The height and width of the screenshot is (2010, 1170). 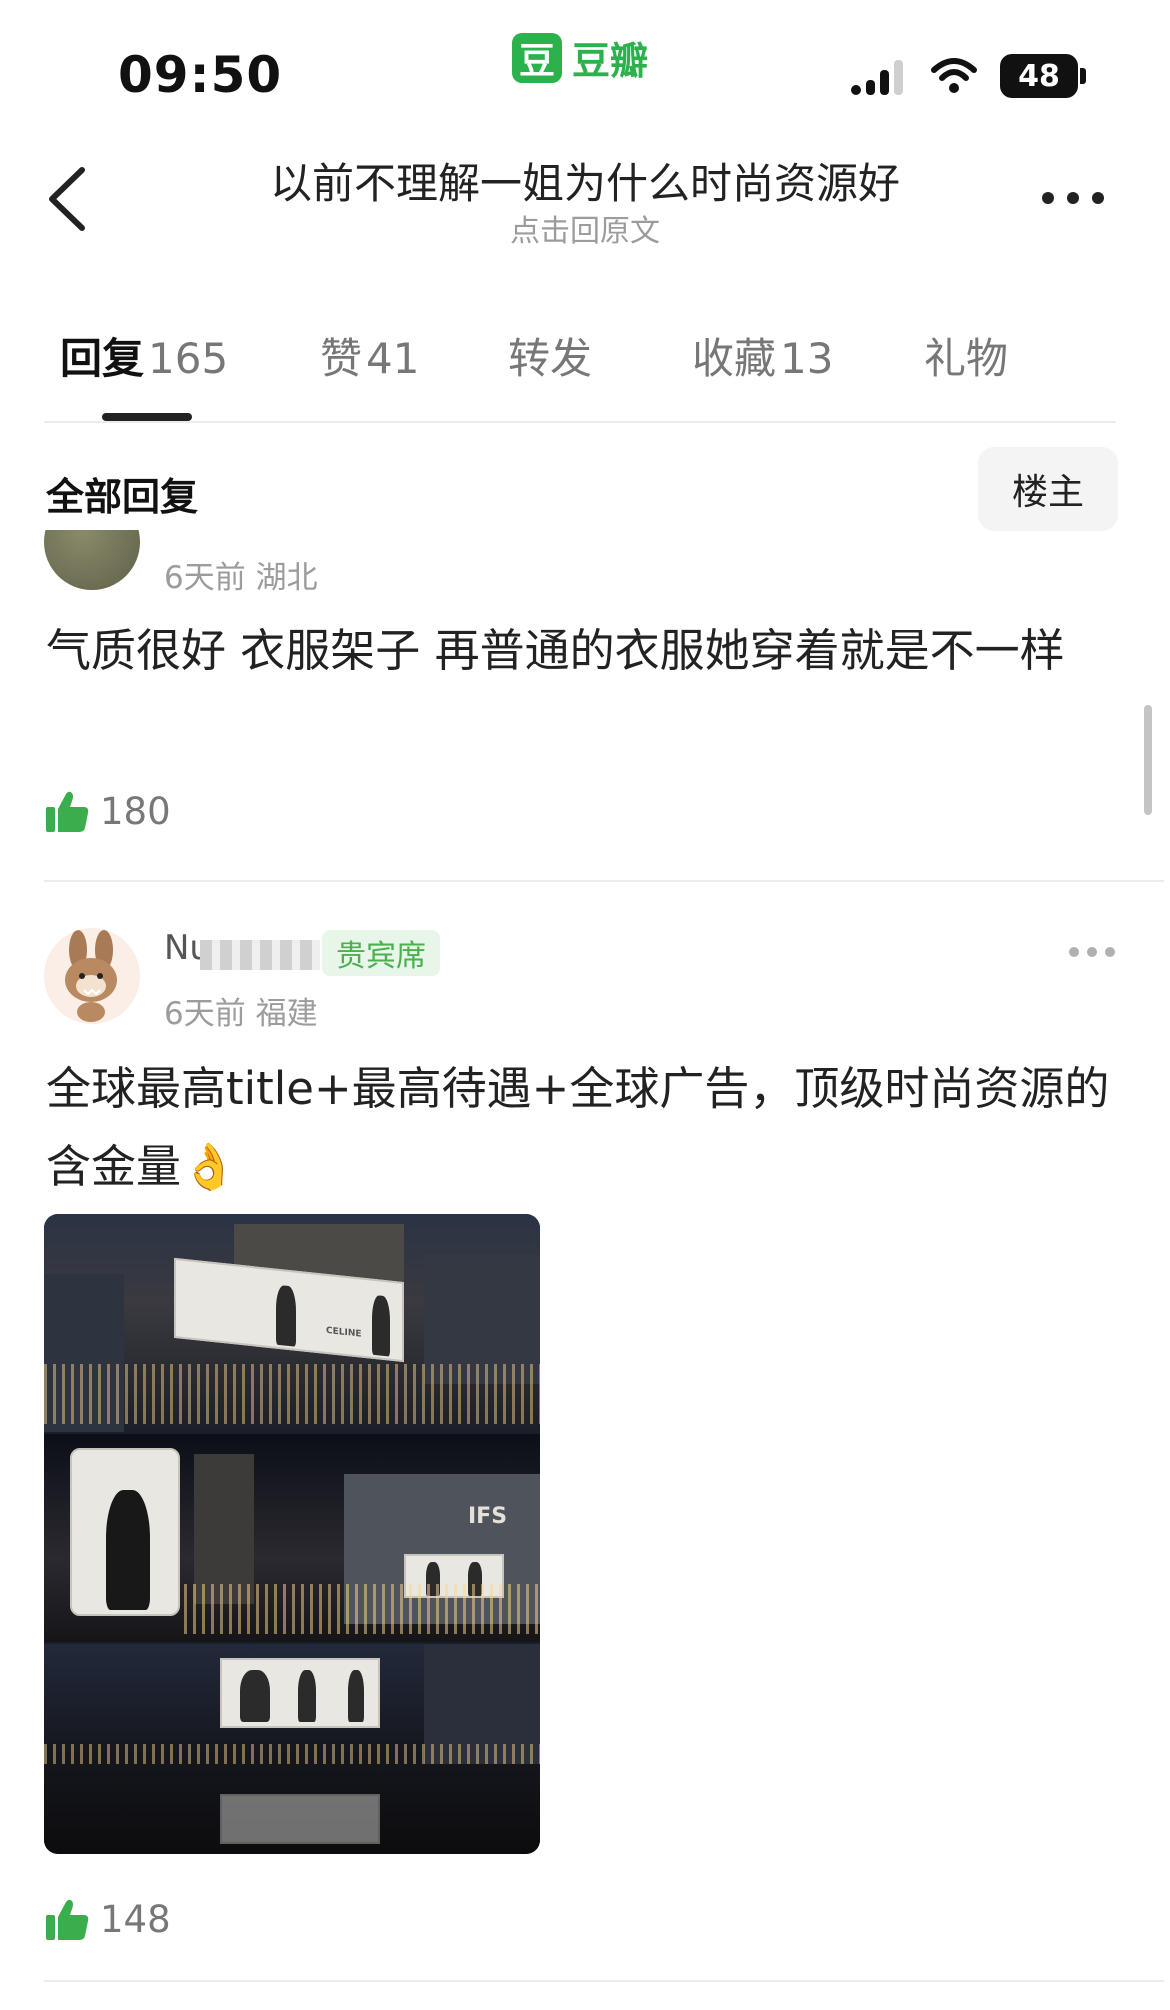 I want to click on avatar-image, so click(x=92, y=560).